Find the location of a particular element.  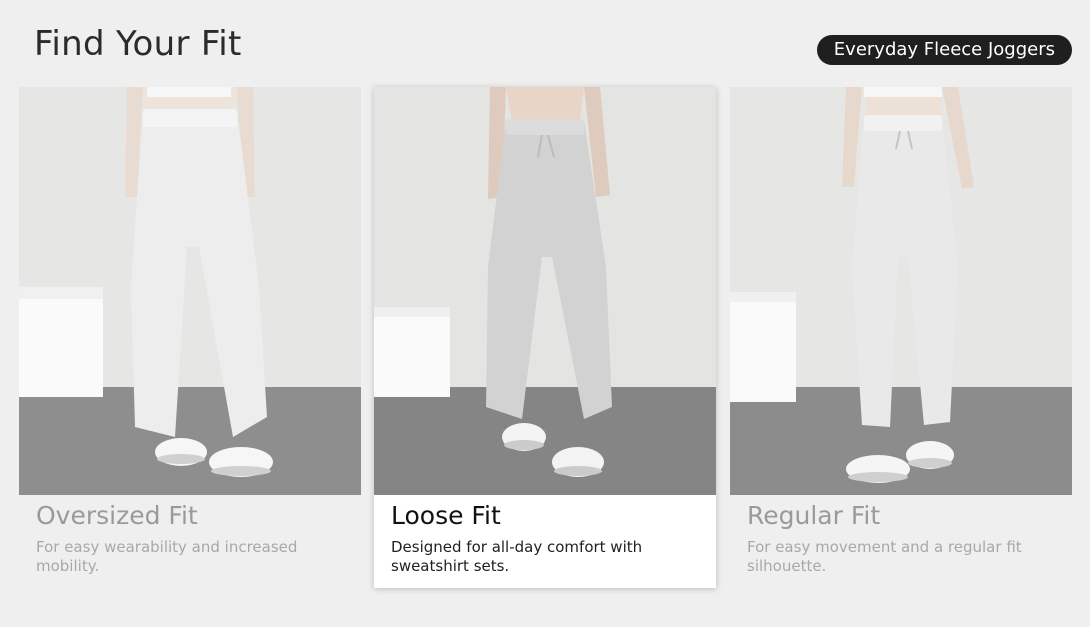

fit-title: Oversized Fit is located at coordinates (117, 515).